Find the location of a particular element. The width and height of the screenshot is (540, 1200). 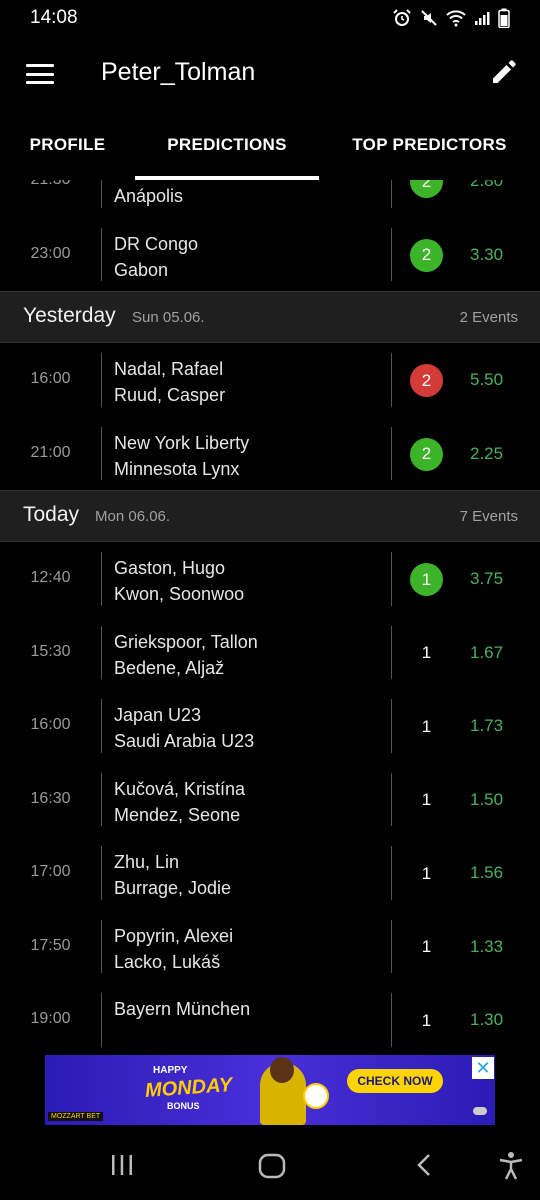

match-time: 21:00 is located at coordinates (50, 452).